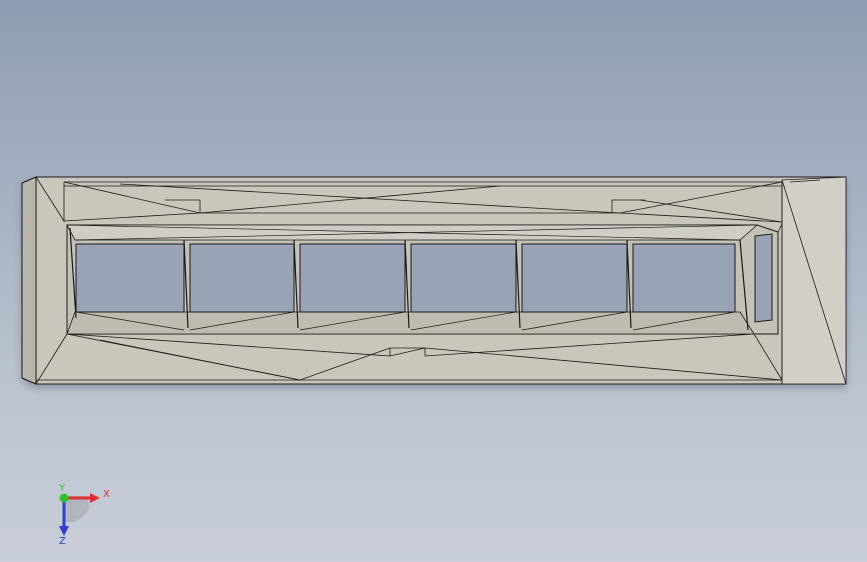 Image resolution: width=867 pixels, height=562 pixels. What do you see at coordinates (62, 488) in the screenshot?
I see `y-axis-label: Y` at bounding box center [62, 488].